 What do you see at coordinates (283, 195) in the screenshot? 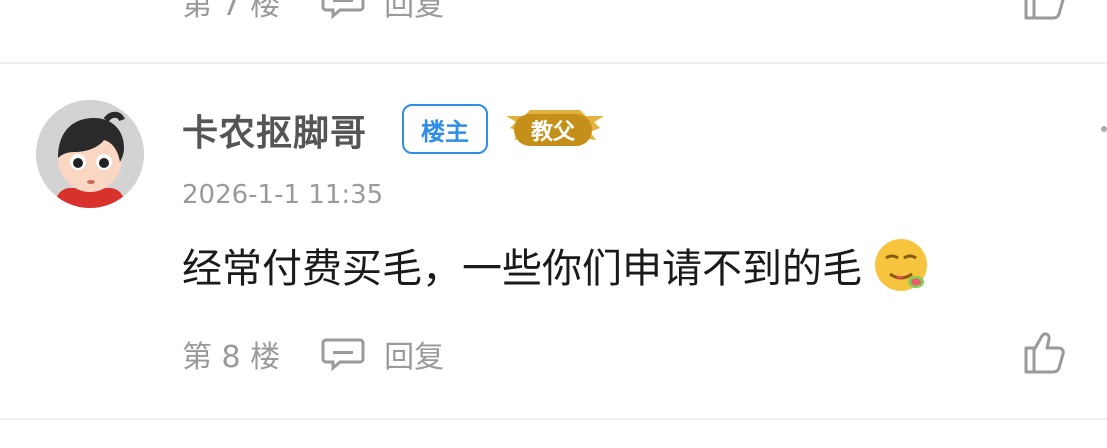
I see `post-time: 2026-1-1 11:35` at bounding box center [283, 195].